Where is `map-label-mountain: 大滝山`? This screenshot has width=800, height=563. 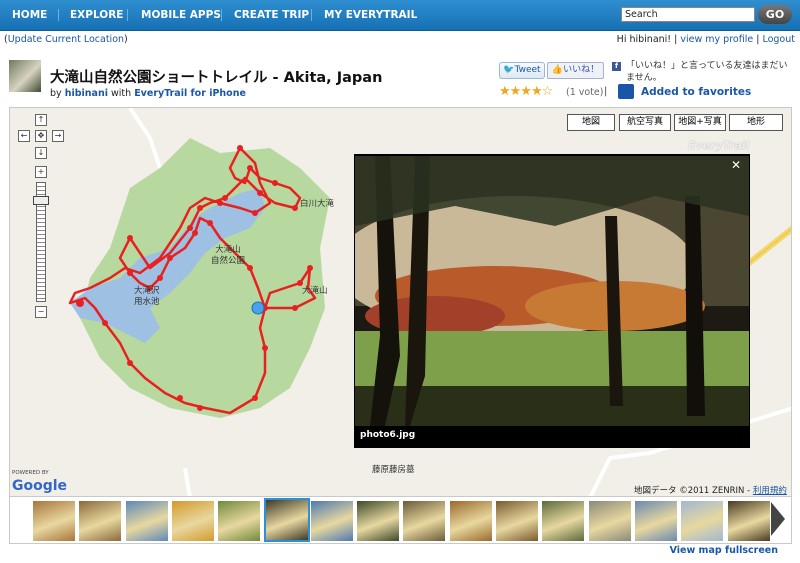
map-label-mountain: 大滝山 is located at coordinates (315, 291).